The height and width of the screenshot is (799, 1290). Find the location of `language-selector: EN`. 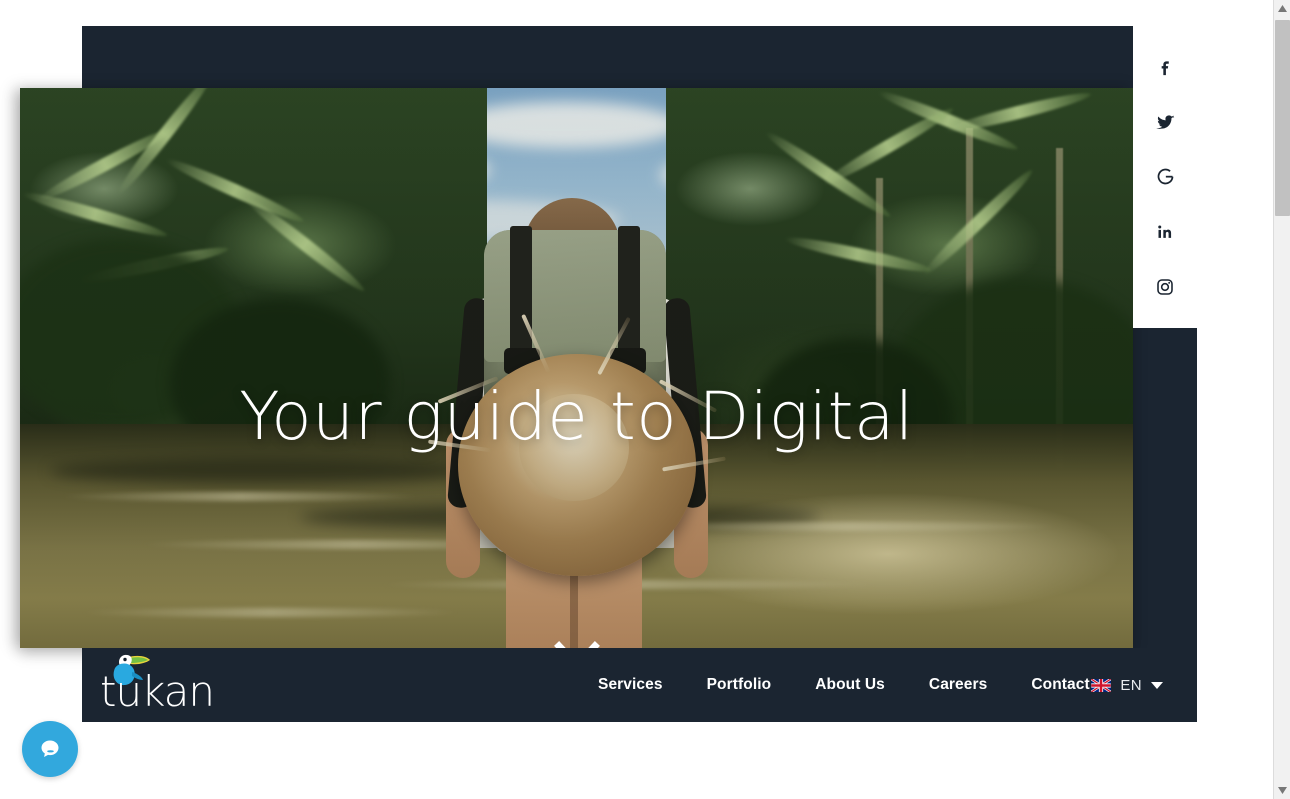

language-selector: EN is located at coordinates (1127, 685).